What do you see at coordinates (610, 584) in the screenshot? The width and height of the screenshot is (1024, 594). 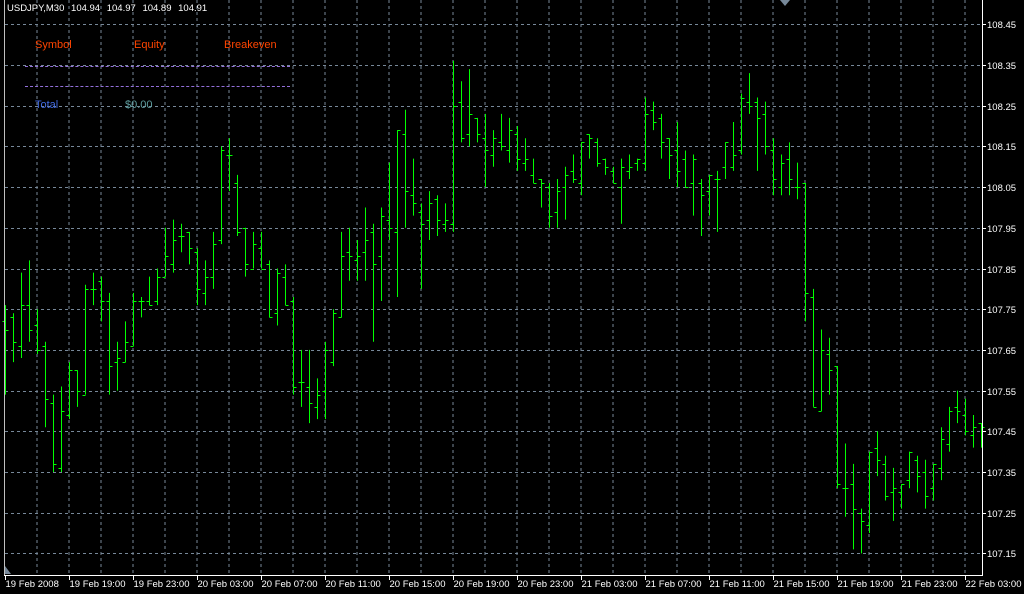 I see `time-tick-label: 21 Feb 03:00` at bounding box center [610, 584].